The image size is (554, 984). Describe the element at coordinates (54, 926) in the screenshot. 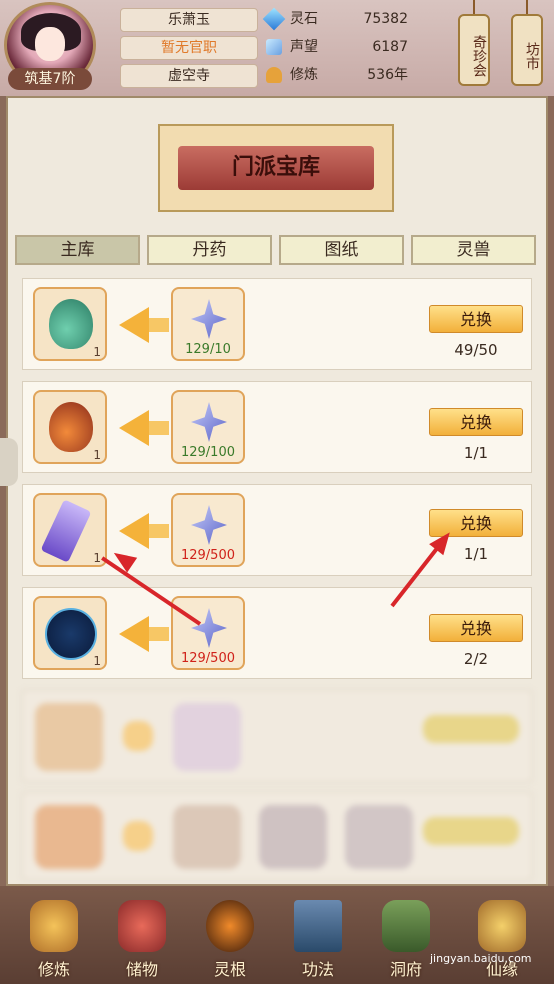

I see `cultivate-icon` at that location.